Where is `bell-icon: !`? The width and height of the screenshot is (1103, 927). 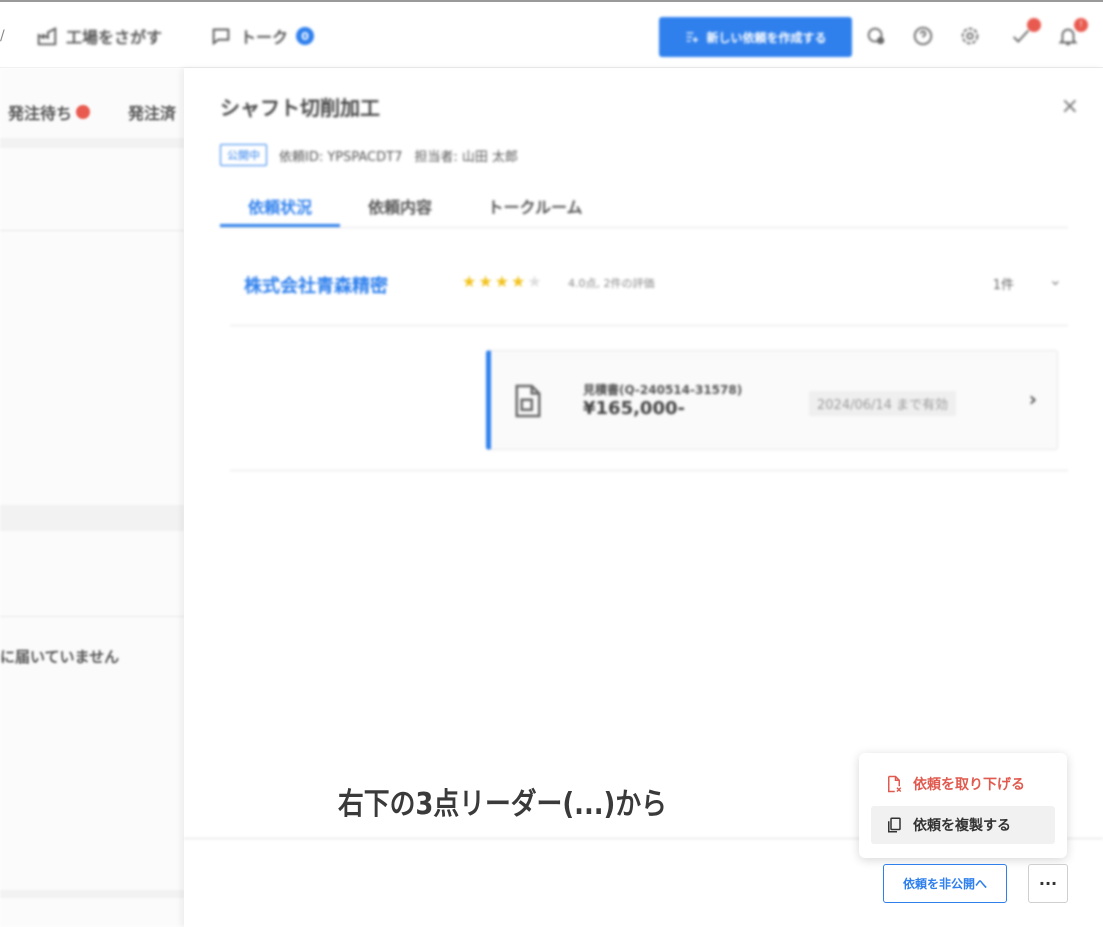
bell-icon: ! is located at coordinates (1072, 33).